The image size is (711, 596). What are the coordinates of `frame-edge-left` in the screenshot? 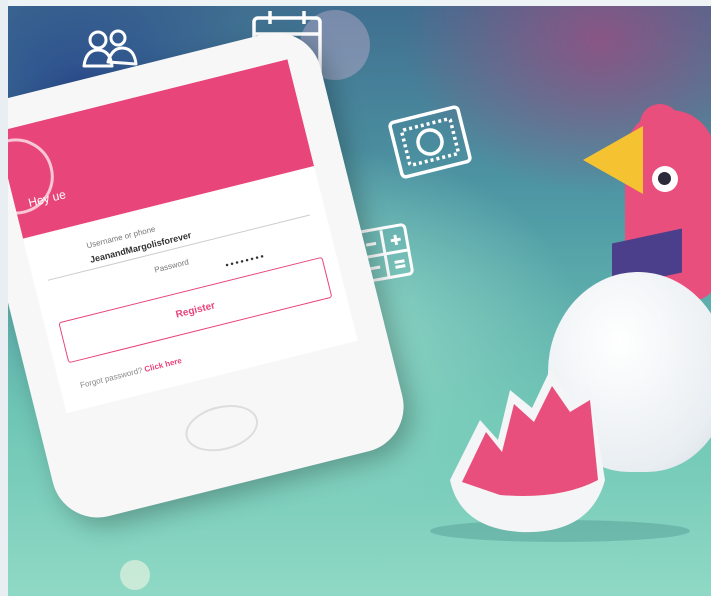 It's located at (4, 298).